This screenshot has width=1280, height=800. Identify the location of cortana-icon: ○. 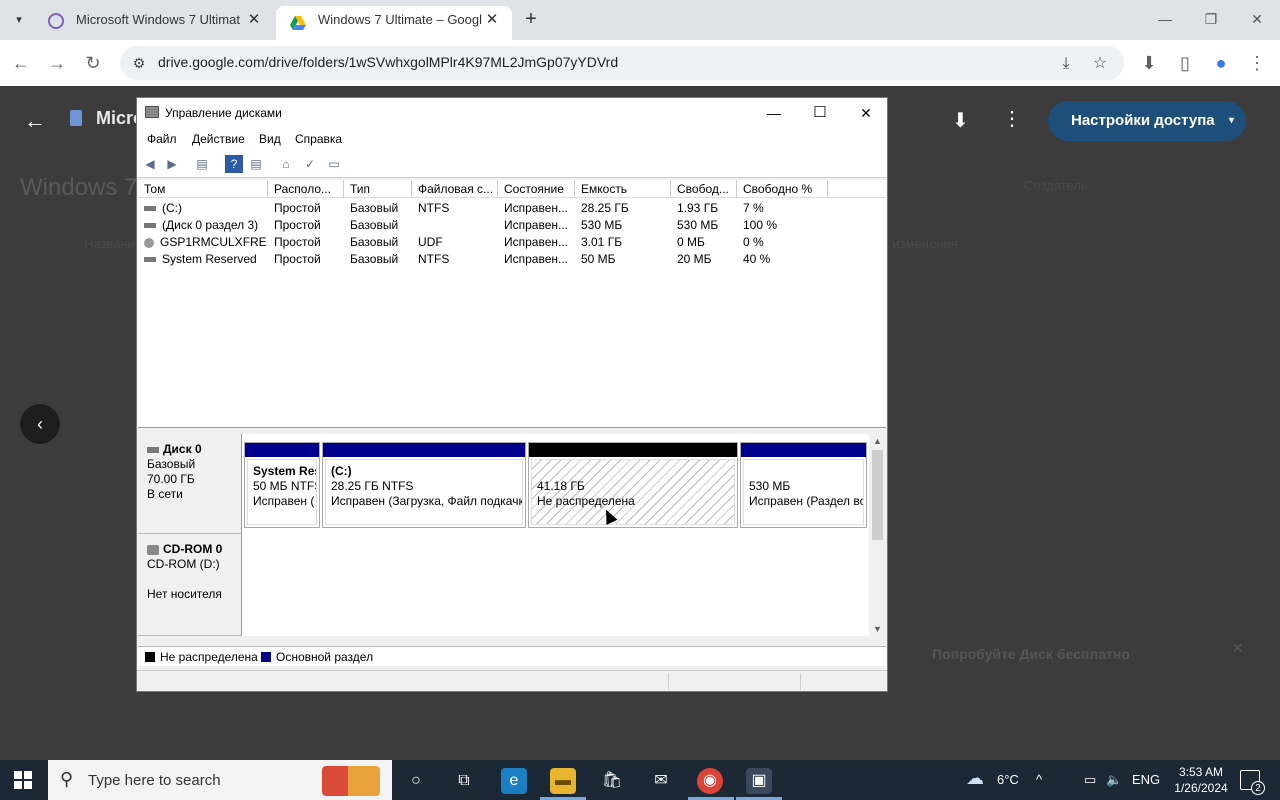
(416, 781).